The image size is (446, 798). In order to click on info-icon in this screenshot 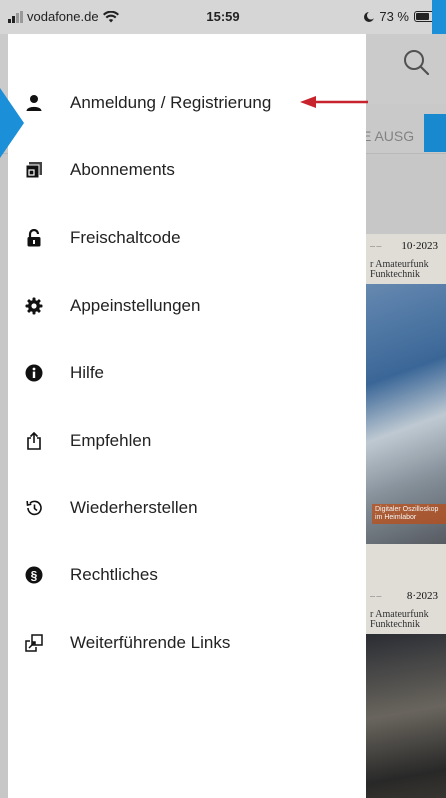, I will do `click(34, 373)`.